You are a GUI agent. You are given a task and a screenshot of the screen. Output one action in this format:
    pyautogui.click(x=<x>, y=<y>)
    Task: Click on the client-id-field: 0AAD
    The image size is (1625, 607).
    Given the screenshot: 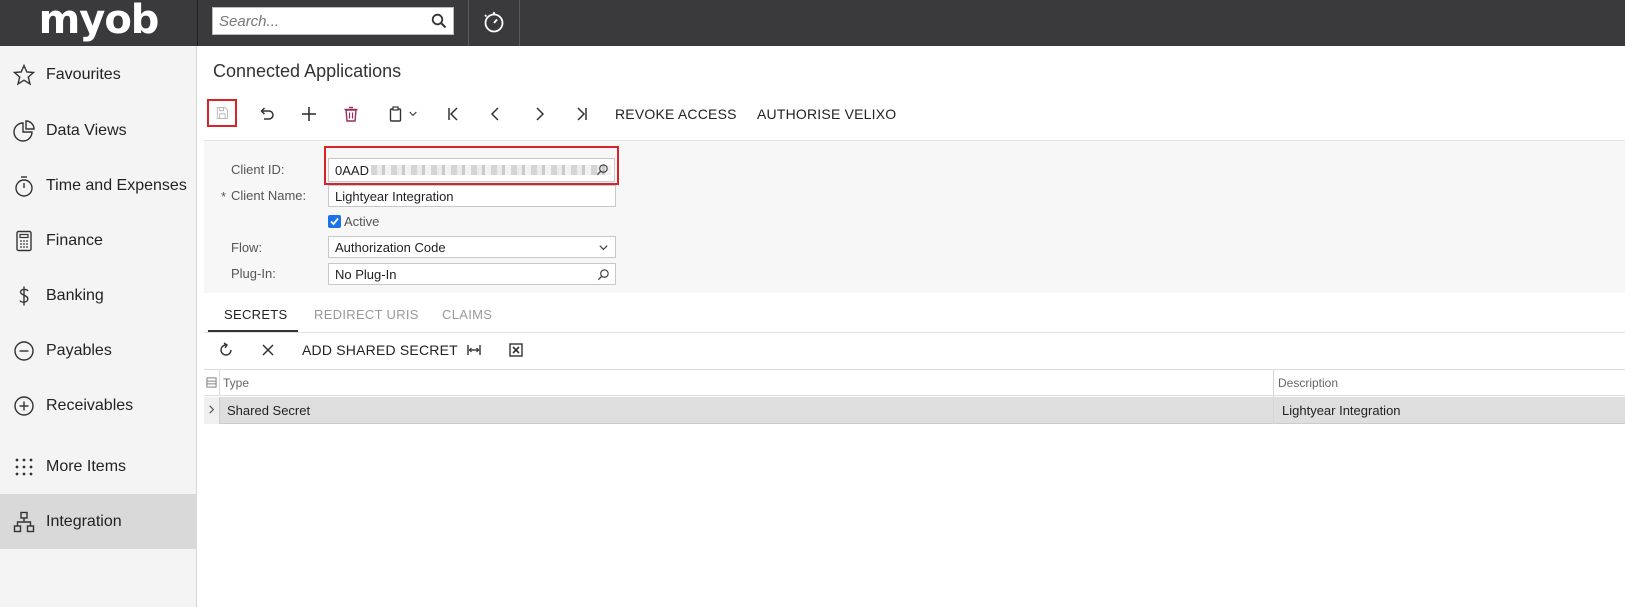 What is the action you would take?
    pyautogui.click(x=471, y=170)
    